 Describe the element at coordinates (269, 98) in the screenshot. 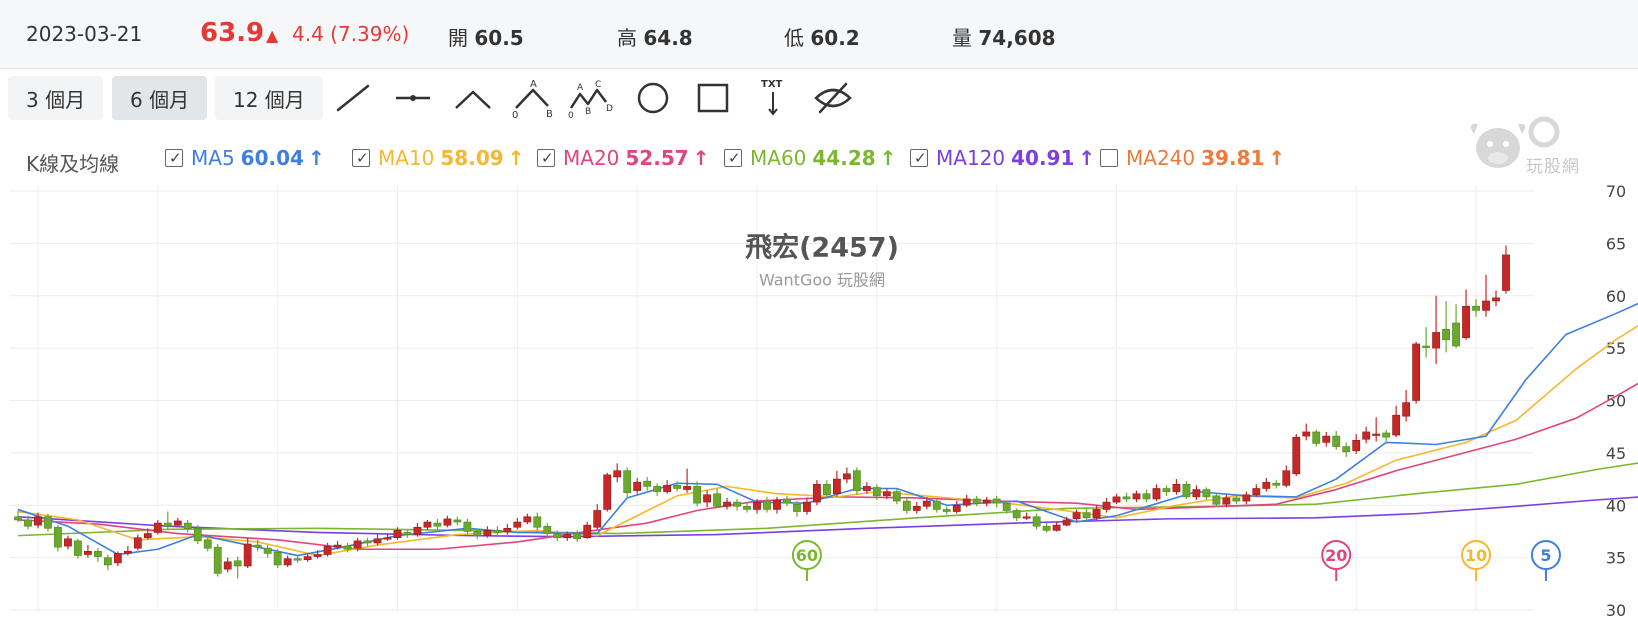

I see `range-12m-button: 12 個月` at that location.